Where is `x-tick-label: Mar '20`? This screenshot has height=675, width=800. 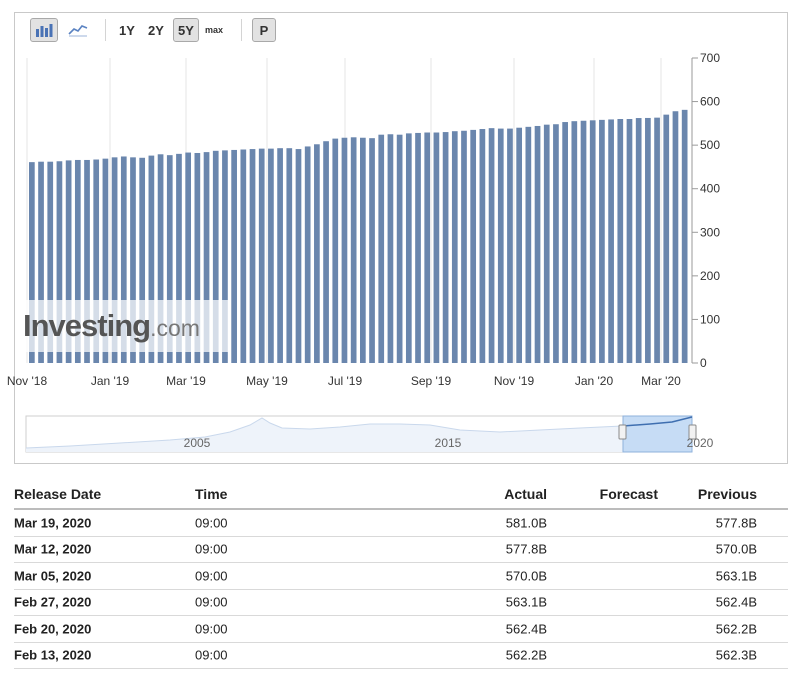 x-tick-label: Mar '20 is located at coordinates (661, 381).